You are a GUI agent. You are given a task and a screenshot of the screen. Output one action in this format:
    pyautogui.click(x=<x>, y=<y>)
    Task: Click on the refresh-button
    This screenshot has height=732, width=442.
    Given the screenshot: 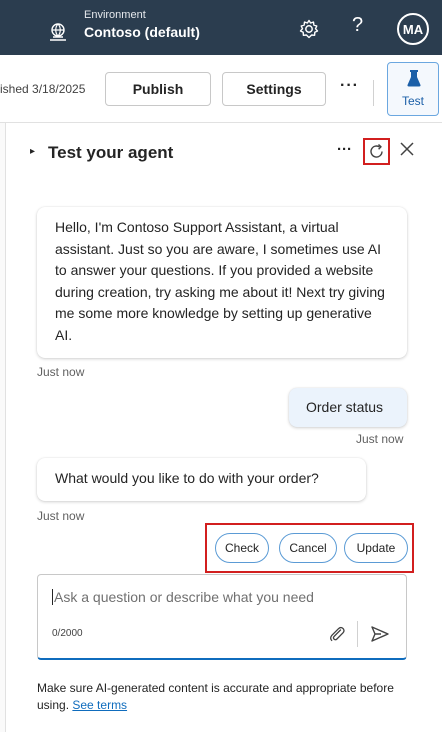 What is the action you would take?
    pyautogui.click(x=376, y=151)
    